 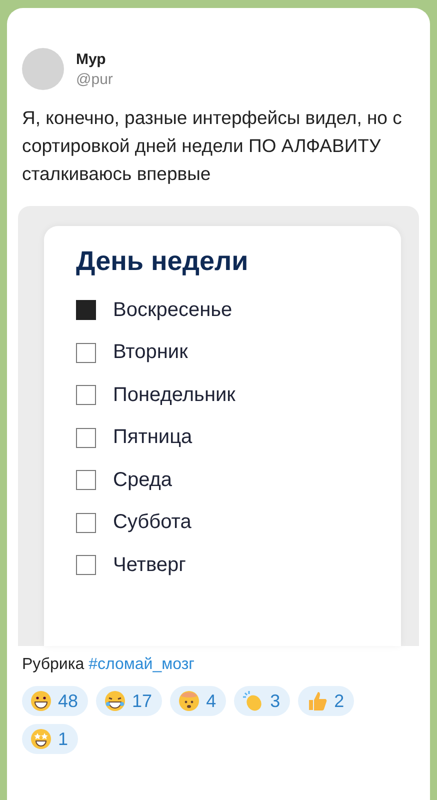 I want to click on reaction-button: 2, so click(x=326, y=701).